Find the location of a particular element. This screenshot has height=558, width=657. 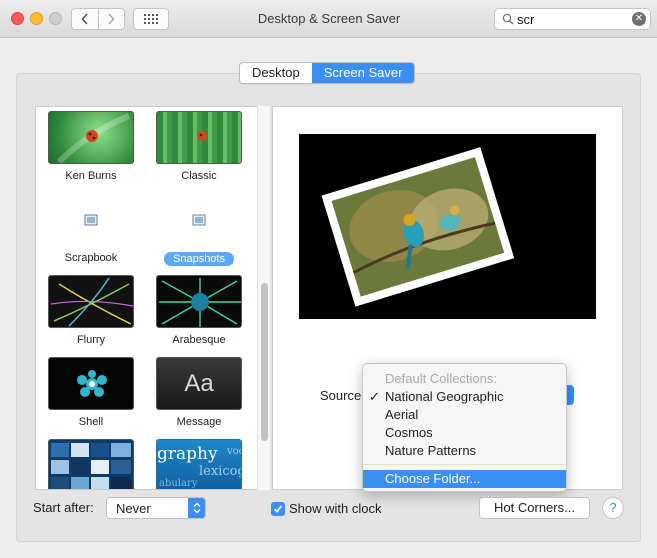

saver-list-scrollbar is located at coordinates (263, 298).